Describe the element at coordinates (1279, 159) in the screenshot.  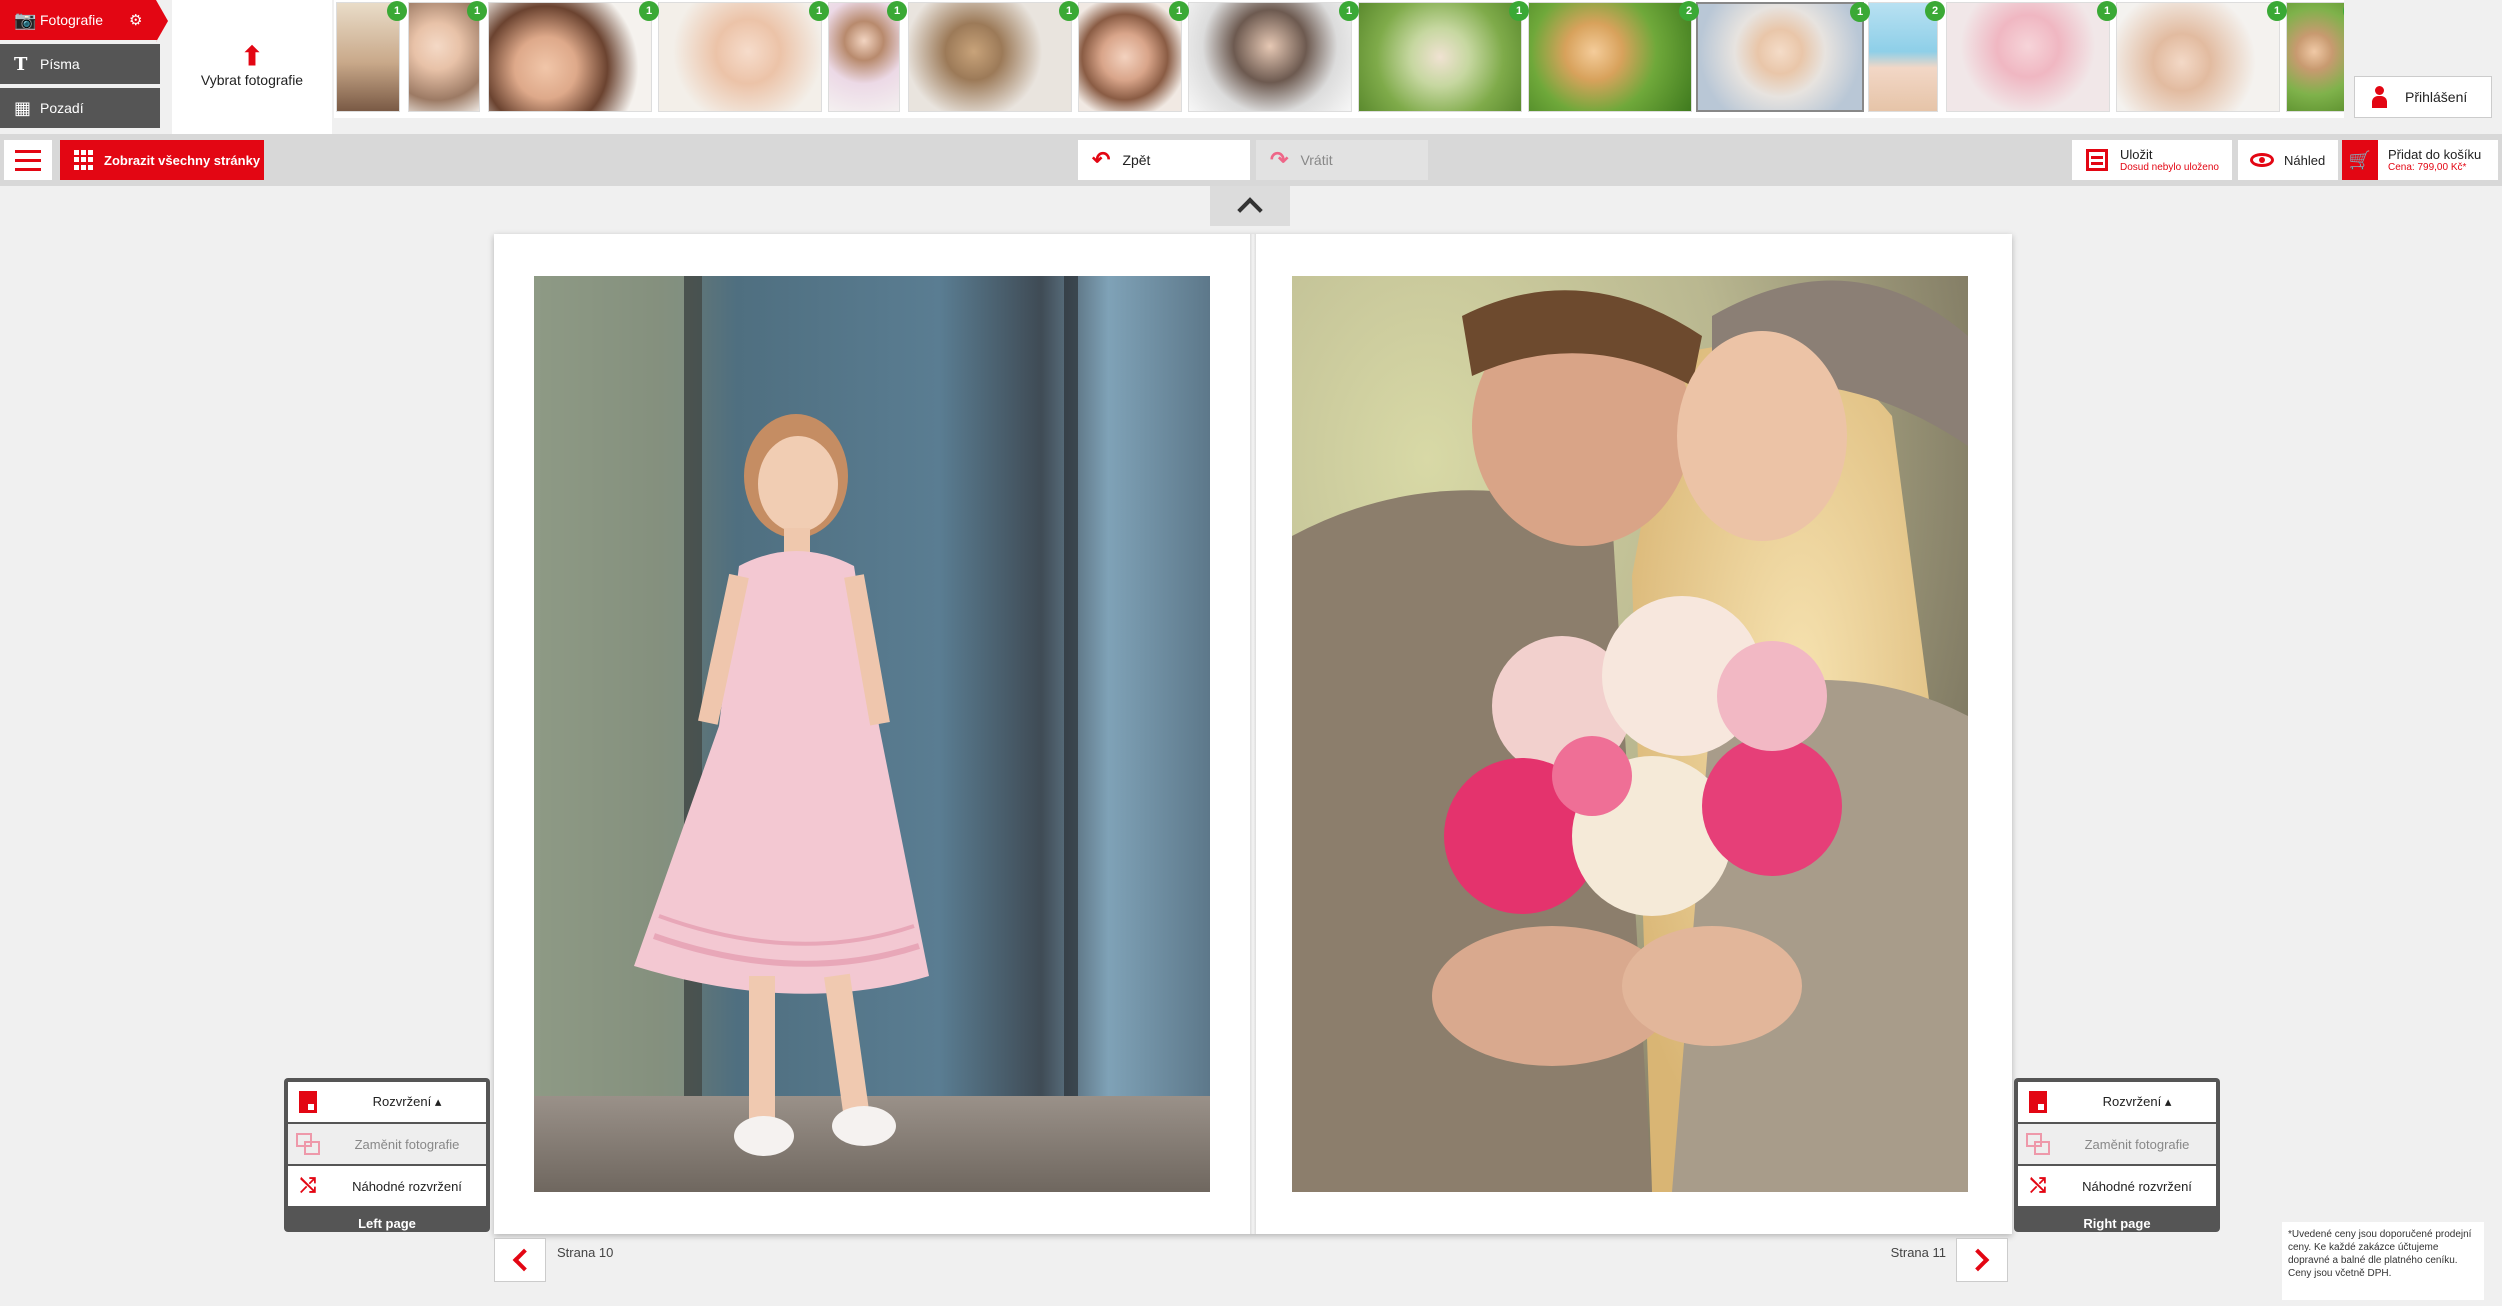
I see `redo-icon: ↷` at that location.